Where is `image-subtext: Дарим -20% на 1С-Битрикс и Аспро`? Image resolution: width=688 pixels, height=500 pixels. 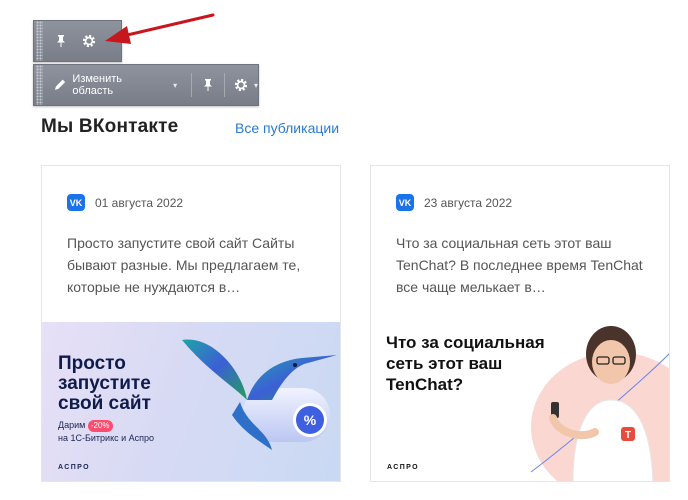 image-subtext: Дарим -20% на 1С-Битрикс и Аспро is located at coordinates (106, 431).